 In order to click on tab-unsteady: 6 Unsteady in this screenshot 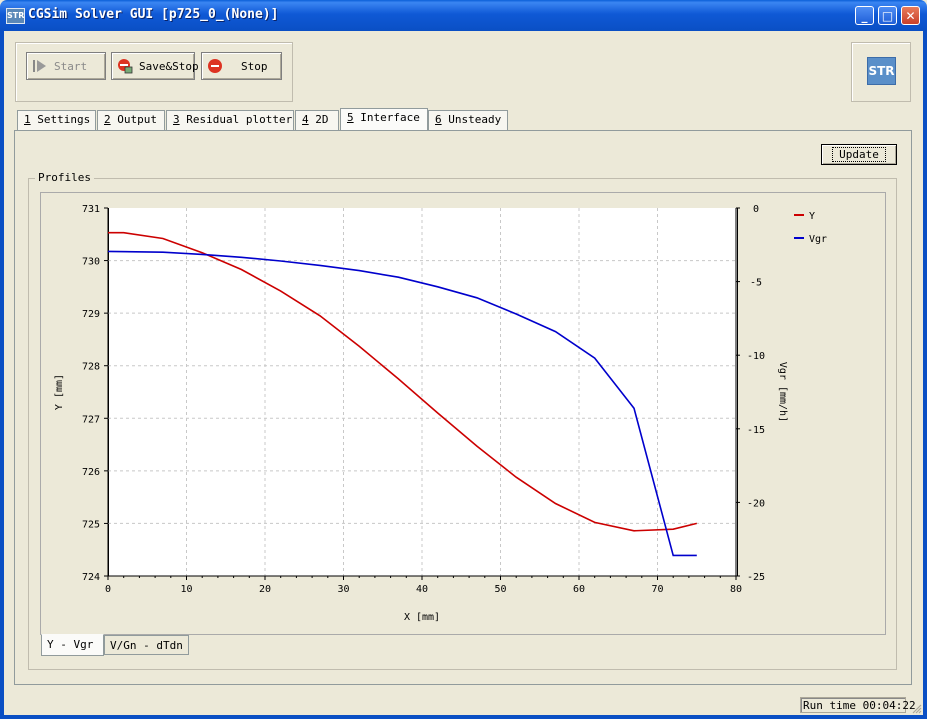, I will do `click(468, 120)`.